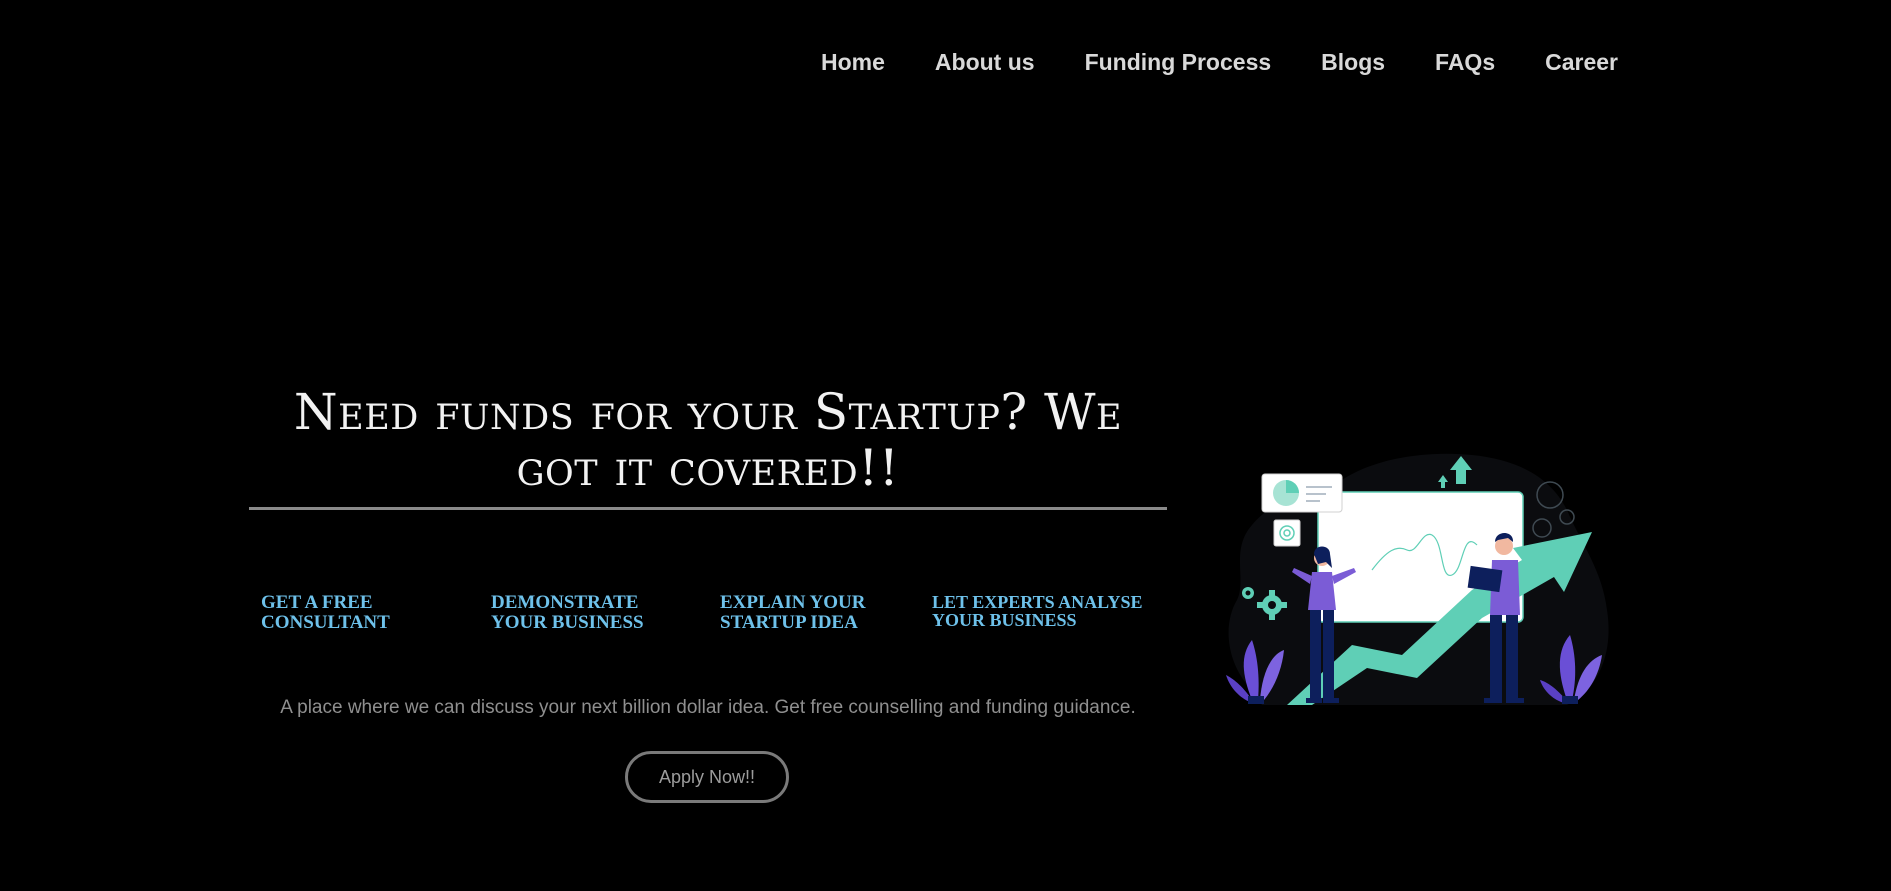  What do you see at coordinates (1178, 62) in the screenshot?
I see `nav-funding-process: Funding Process` at bounding box center [1178, 62].